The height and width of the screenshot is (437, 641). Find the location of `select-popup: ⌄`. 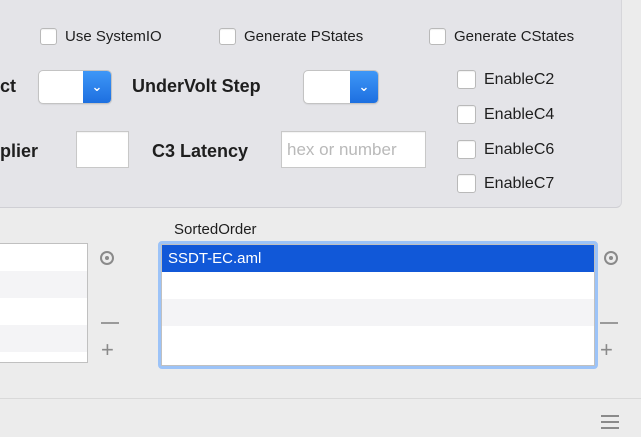

select-popup: ⌄ is located at coordinates (75, 87).